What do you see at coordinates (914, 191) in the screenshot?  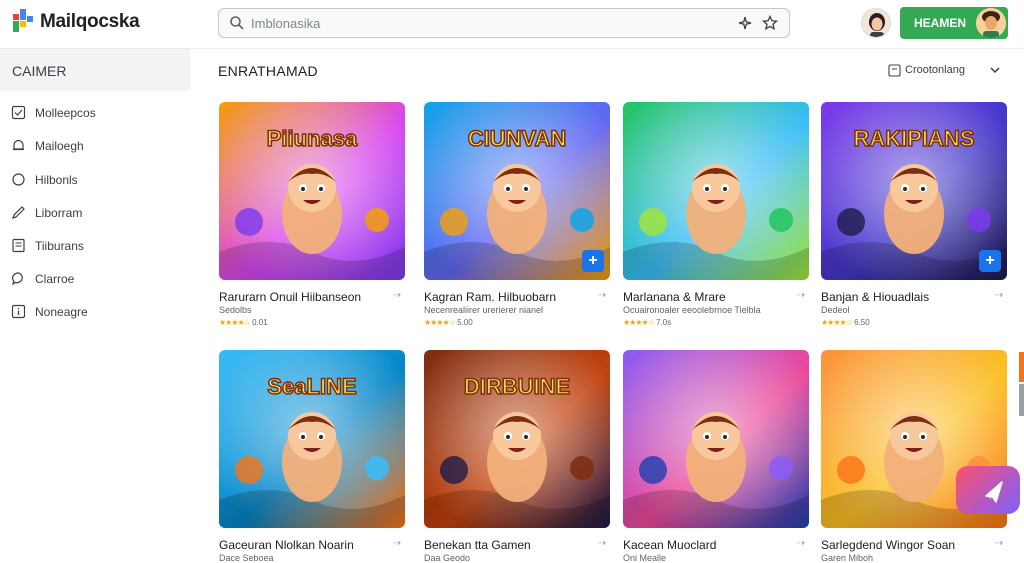 I see `game-thumbnail: RAKIPIANS +` at bounding box center [914, 191].